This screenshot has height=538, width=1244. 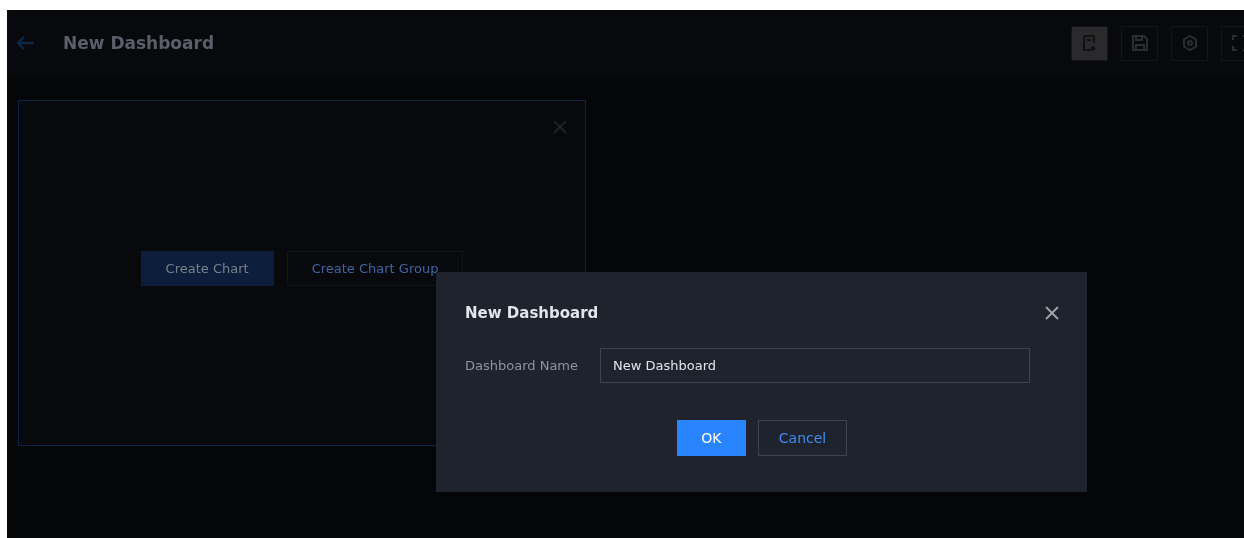 What do you see at coordinates (1237, 43) in the screenshot?
I see `fullscreen-icon` at bounding box center [1237, 43].